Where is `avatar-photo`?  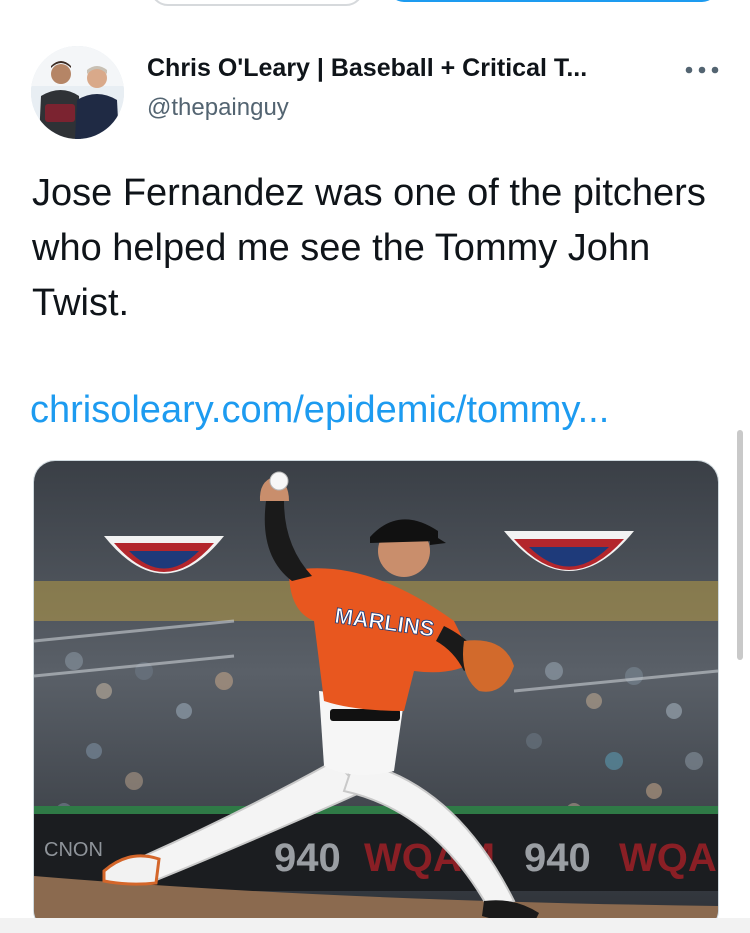 avatar-photo is located at coordinates (77, 92).